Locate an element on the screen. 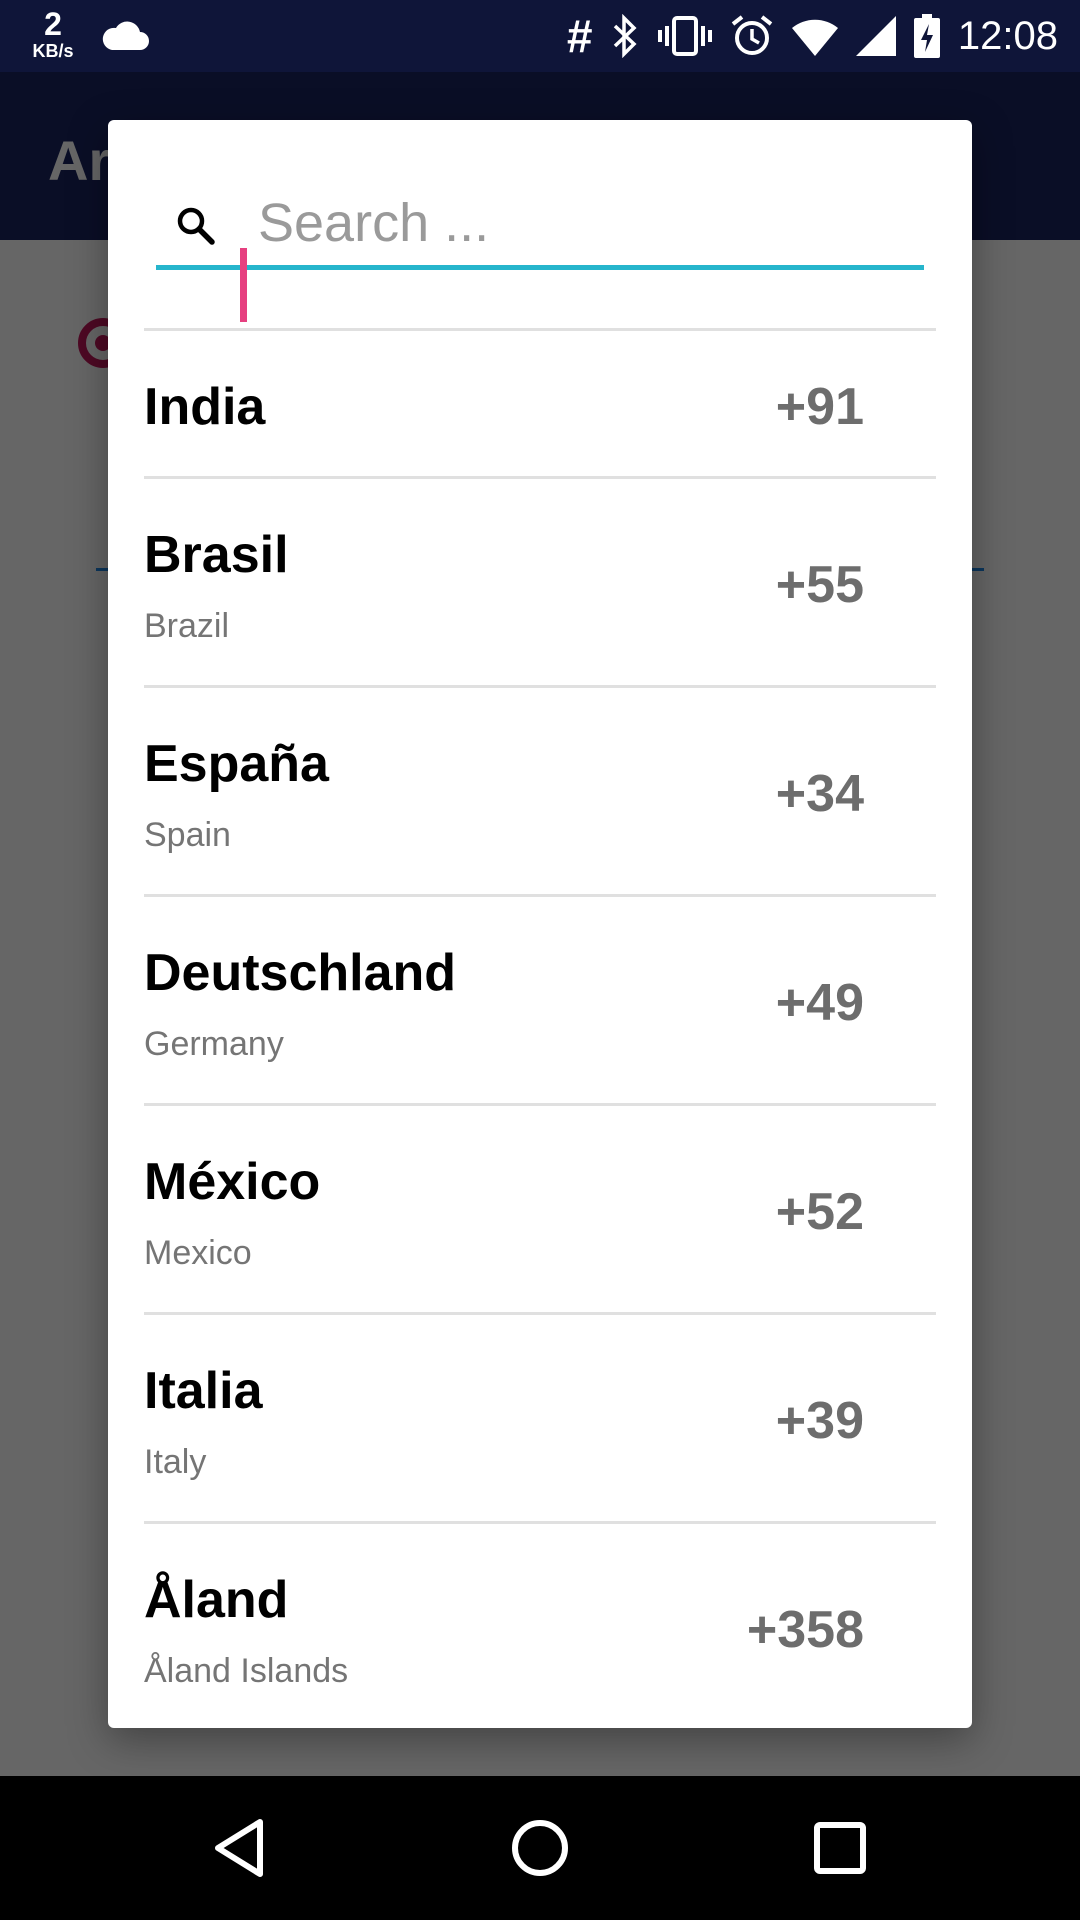 This screenshot has height=1920, width=1080. country-name: Åland is located at coordinates (216, 1600).